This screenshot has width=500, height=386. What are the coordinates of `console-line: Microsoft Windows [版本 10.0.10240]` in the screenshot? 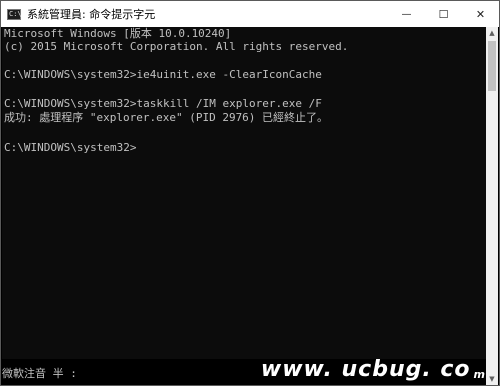 It's located at (118, 33).